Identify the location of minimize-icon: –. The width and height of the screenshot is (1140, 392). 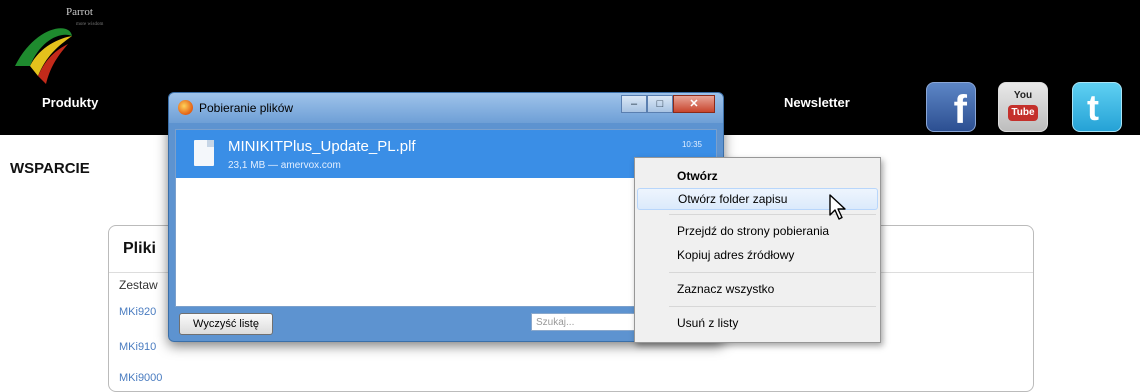
(634, 104).